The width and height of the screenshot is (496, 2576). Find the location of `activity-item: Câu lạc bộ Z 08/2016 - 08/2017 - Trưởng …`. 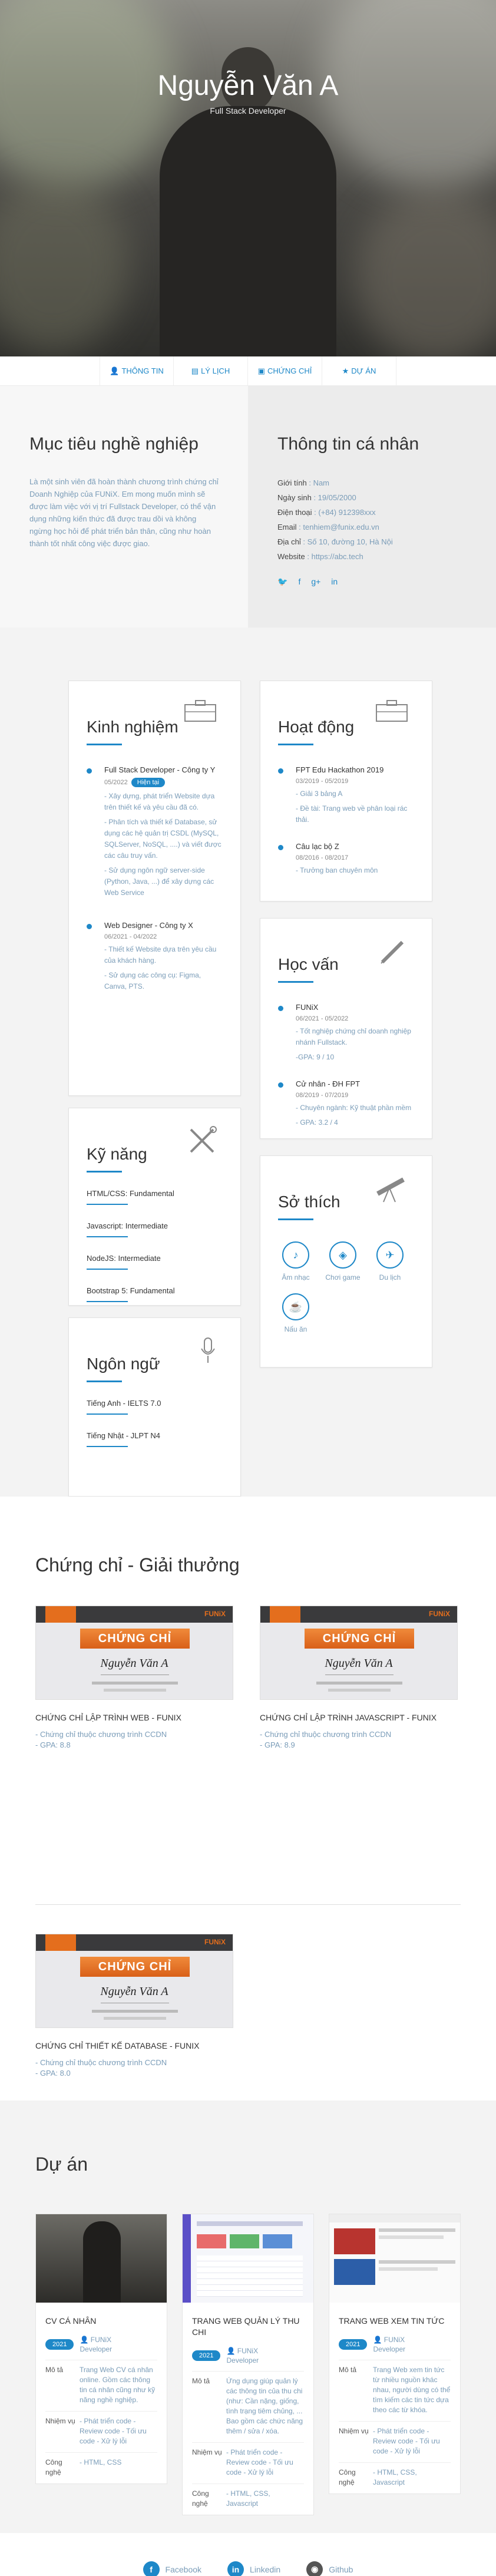

activity-item: Câu lạc bộ Z 08/2016 - 08/2017 - Trưởng … is located at coordinates (346, 859).